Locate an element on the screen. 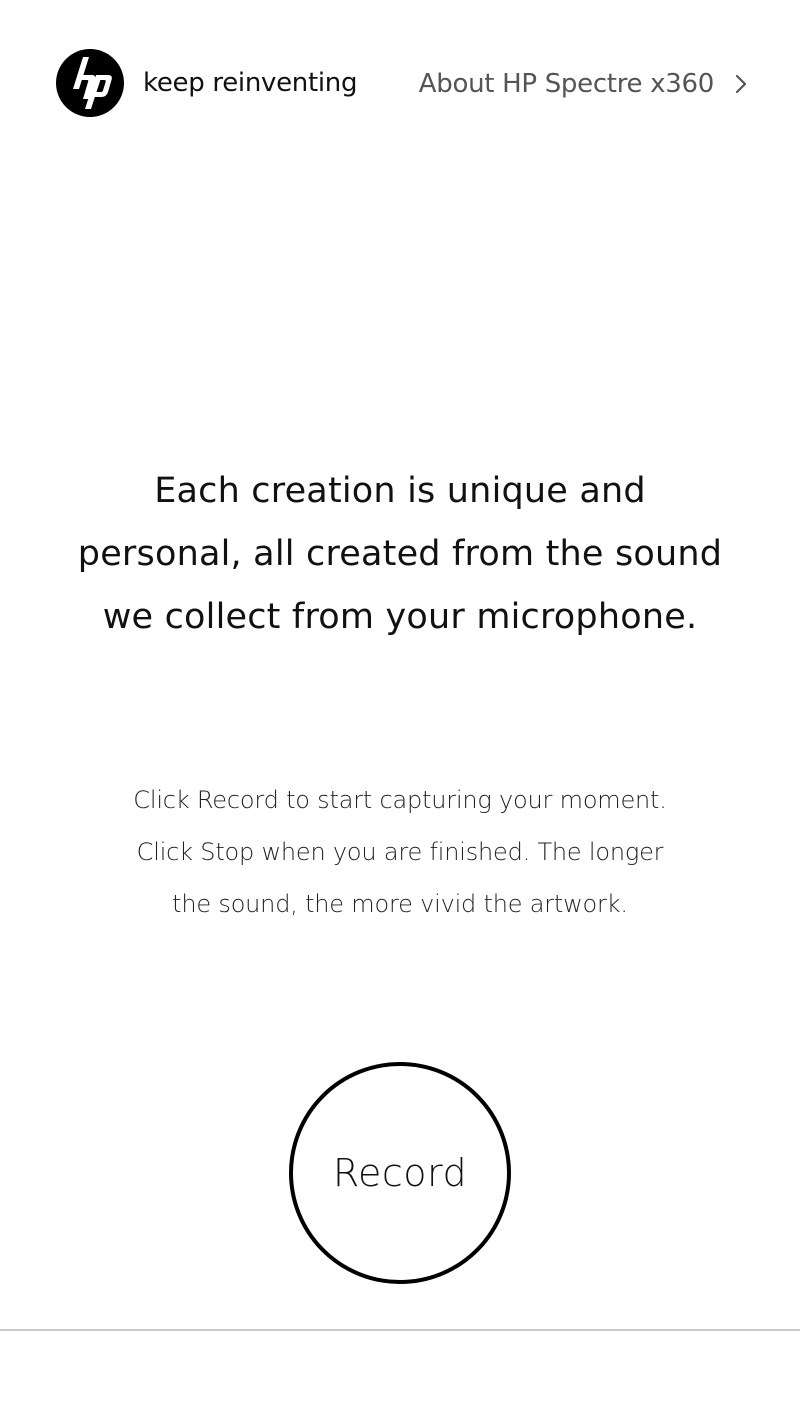 This screenshot has height=1422, width=800. headline-line: personal, all created from the sound is located at coordinates (400, 554).